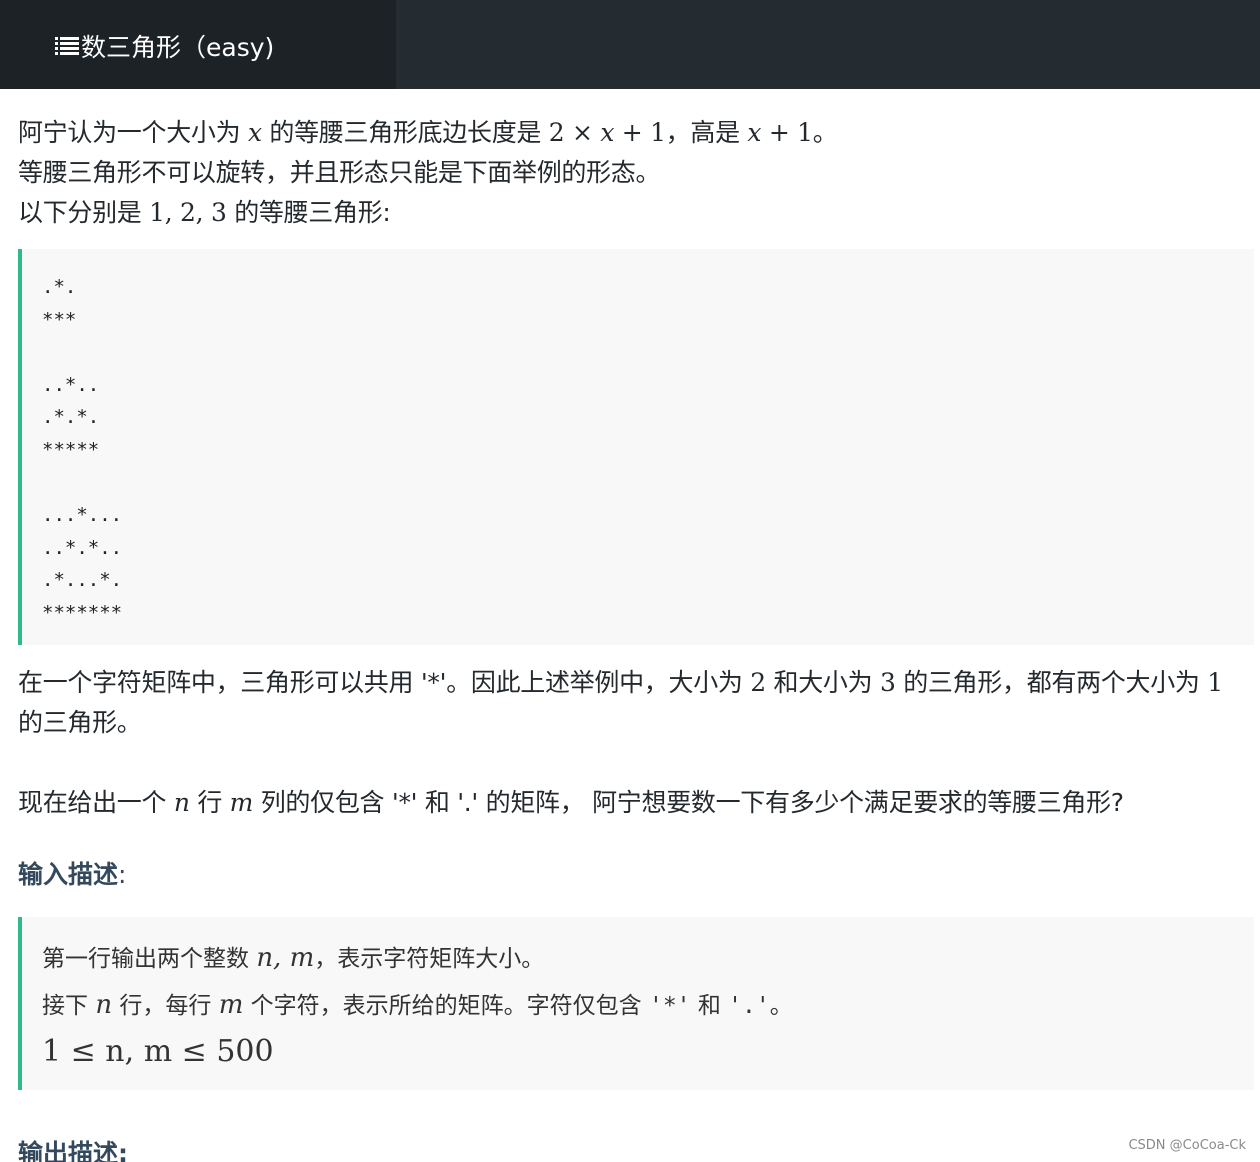  I want to click on watermark: CSDN @CoCoa-Ck, so click(1187, 1145).